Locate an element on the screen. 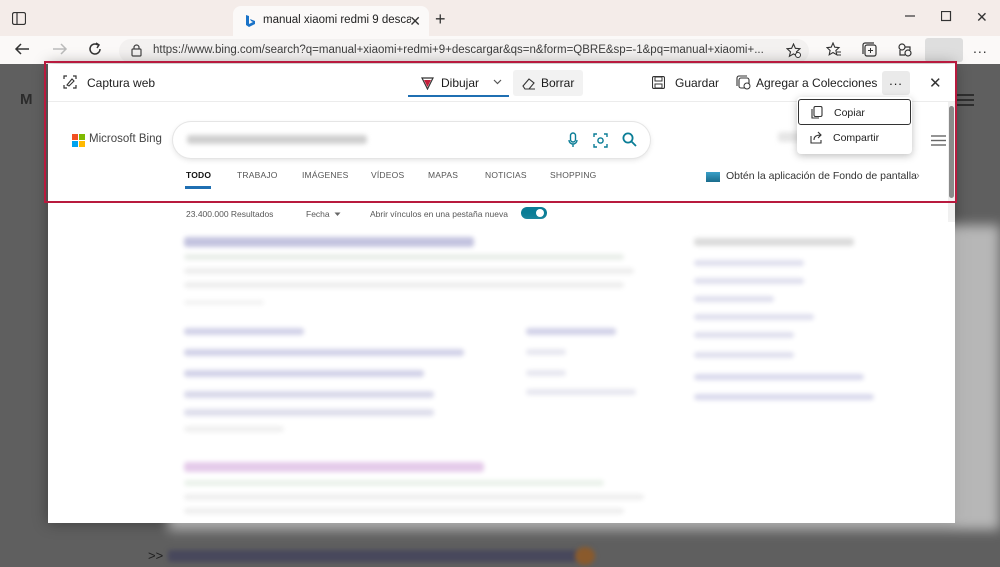 The height and width of the screenshot is (567, 1000). capture-title: Captura web is located at coordinates (121, 83).